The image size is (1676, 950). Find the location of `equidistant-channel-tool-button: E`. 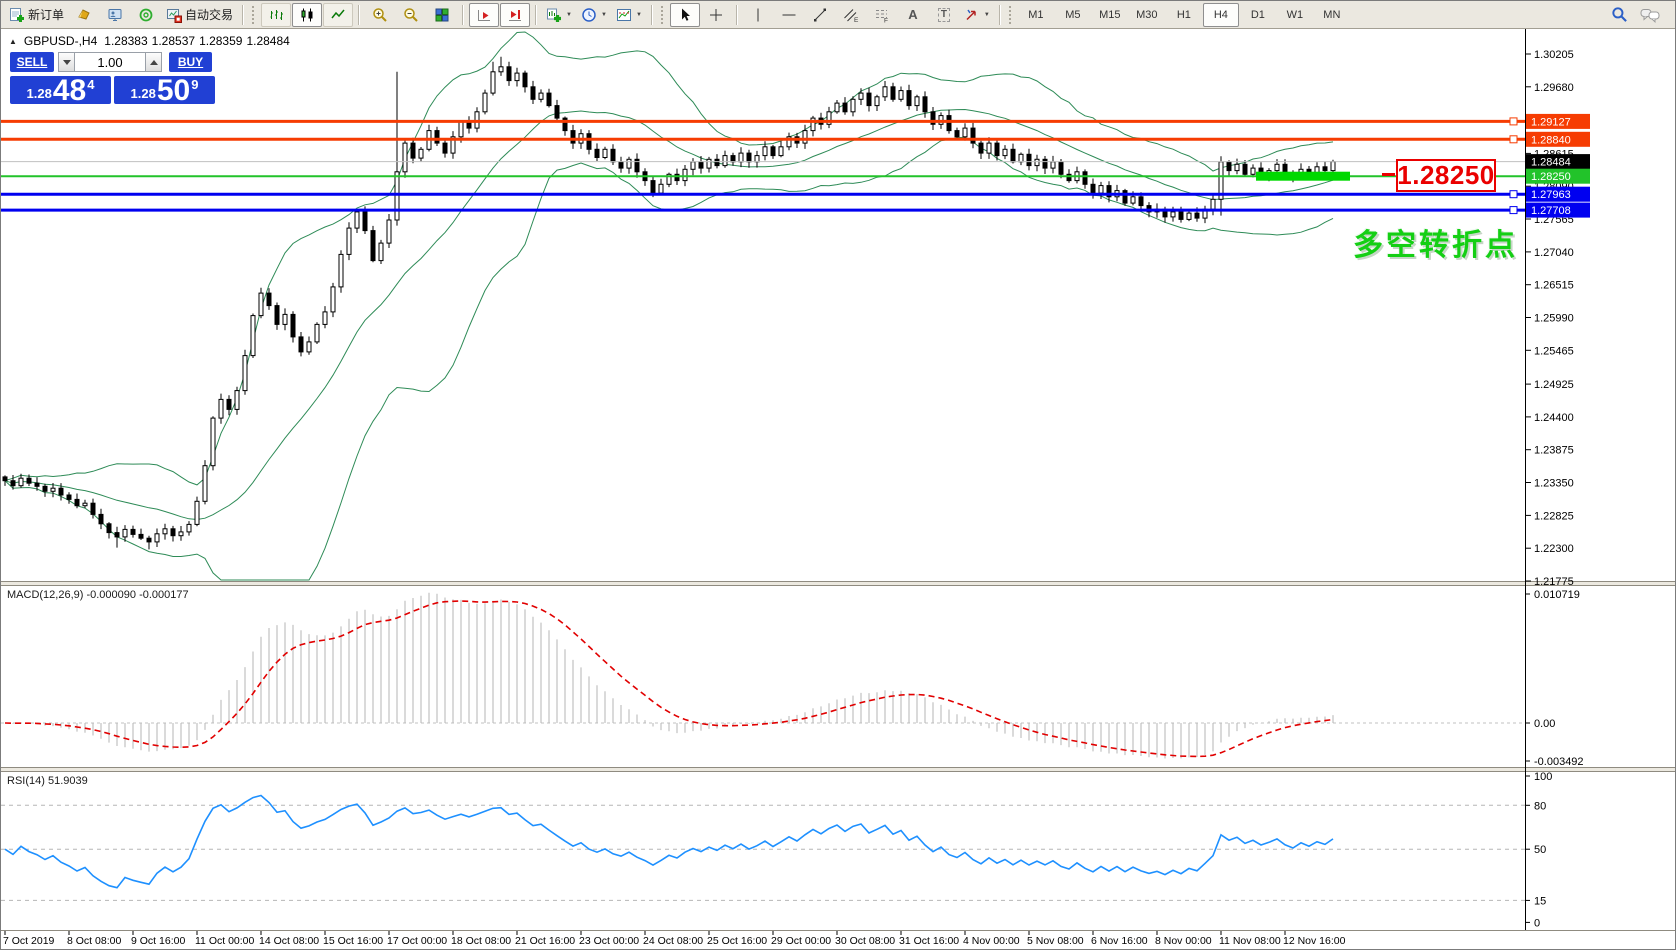

equidistant-channel-tool-button: E is located at coordinates (851, 15).